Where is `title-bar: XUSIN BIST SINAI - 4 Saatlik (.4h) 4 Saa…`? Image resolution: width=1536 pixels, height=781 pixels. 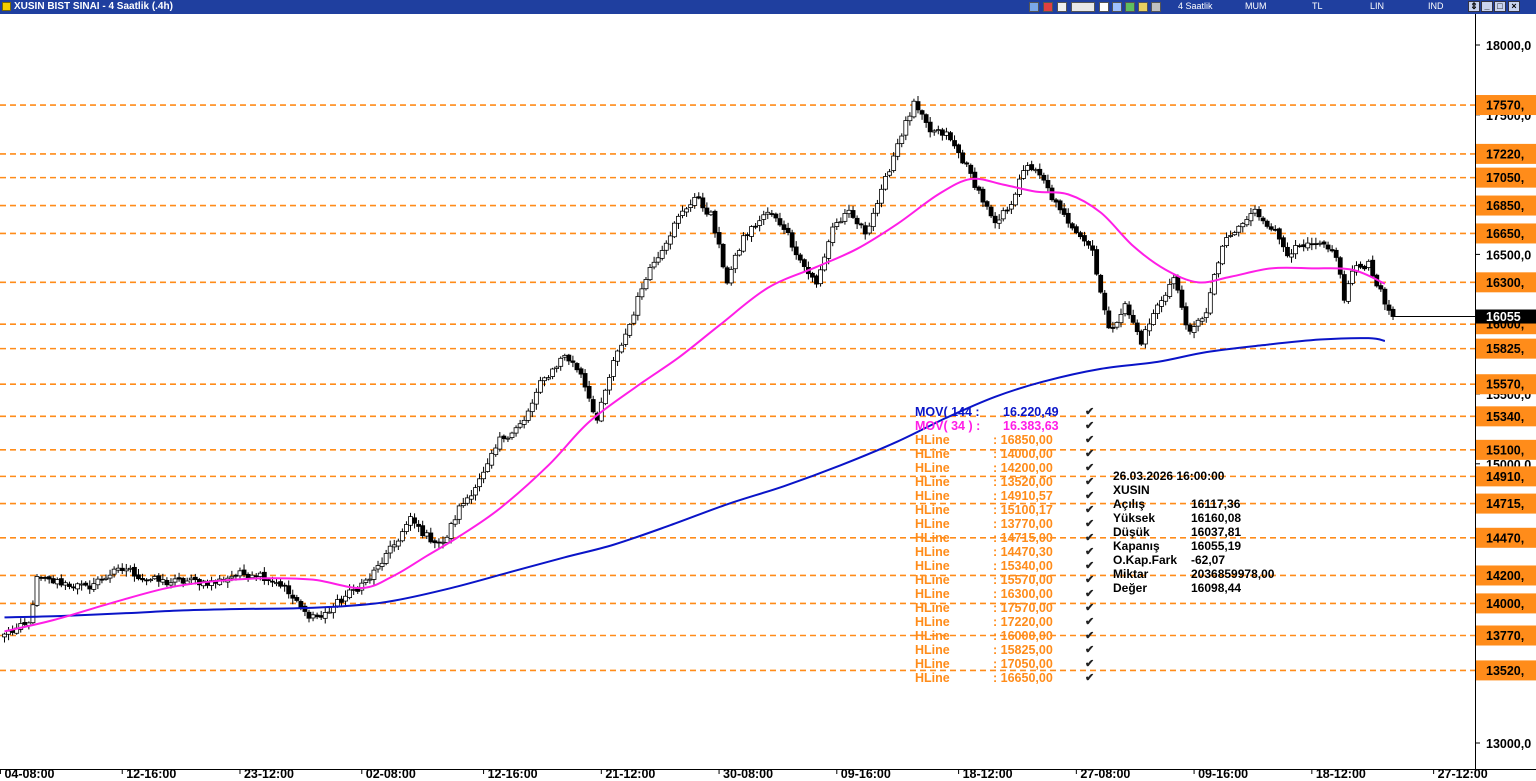 title-bar: XUSIN BIST SINAI - 4 Saatlik (.4h) 4 Saa… is located at coordinates (768, 7).